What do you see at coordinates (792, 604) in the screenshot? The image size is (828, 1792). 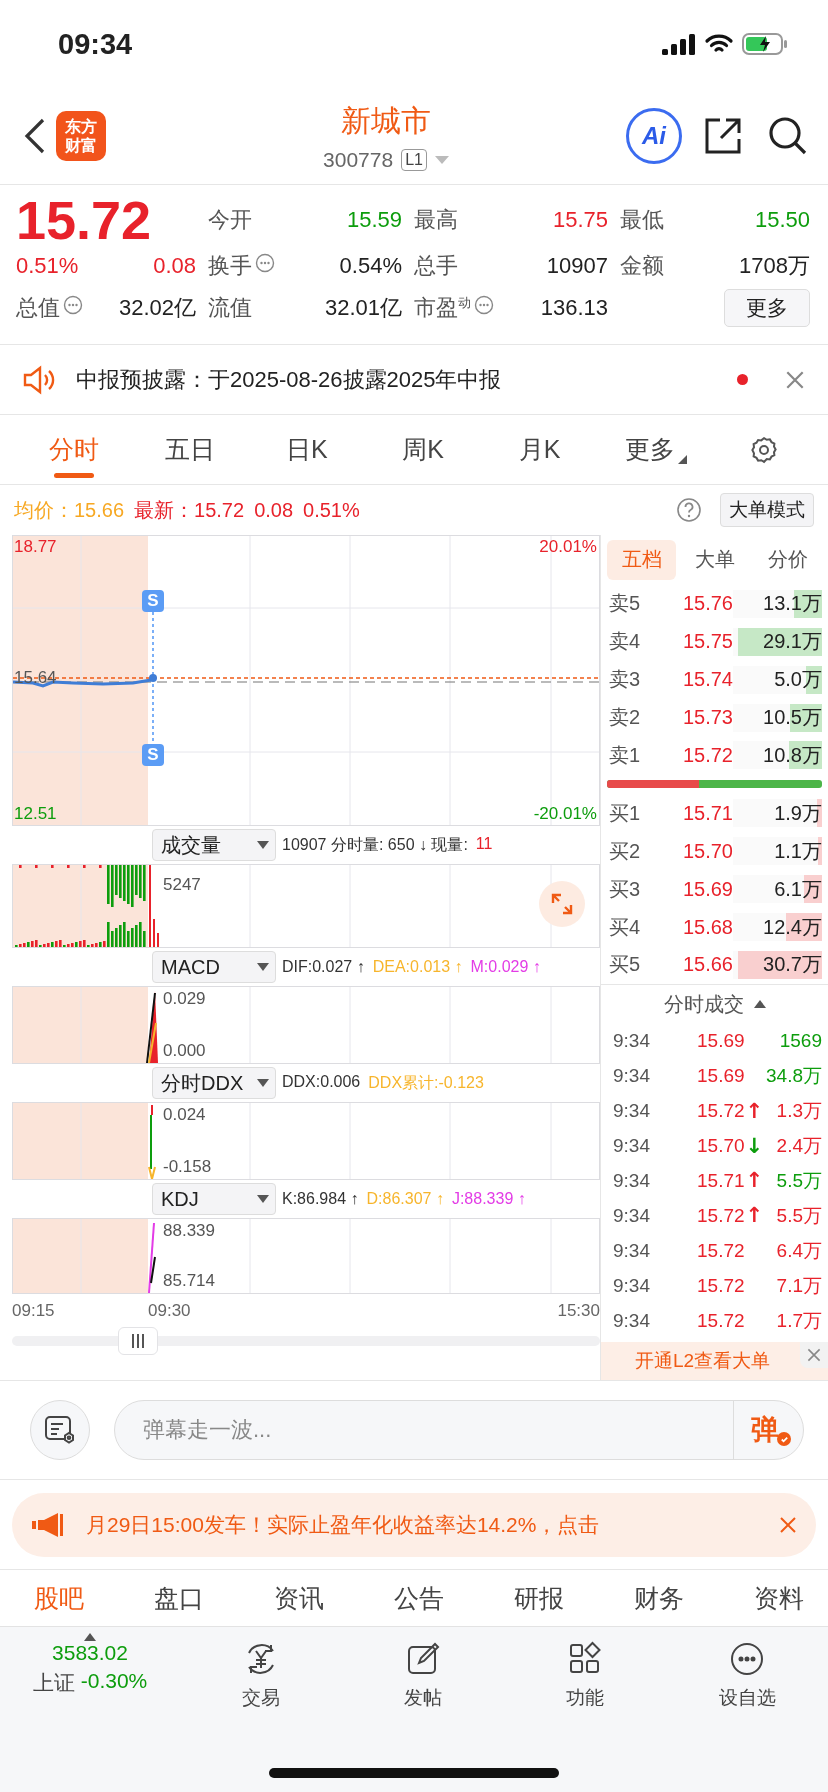 I see `ask-volume: 13.1万` at bounding box center [792, 604].